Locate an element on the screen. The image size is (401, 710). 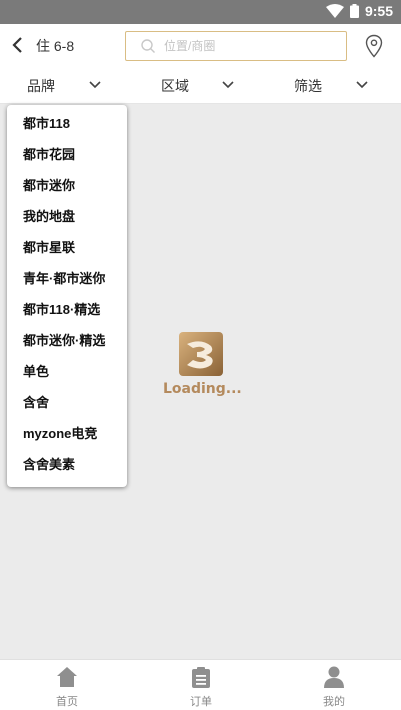
brand-option: 都市星联 is located at coordinates (49, 248).